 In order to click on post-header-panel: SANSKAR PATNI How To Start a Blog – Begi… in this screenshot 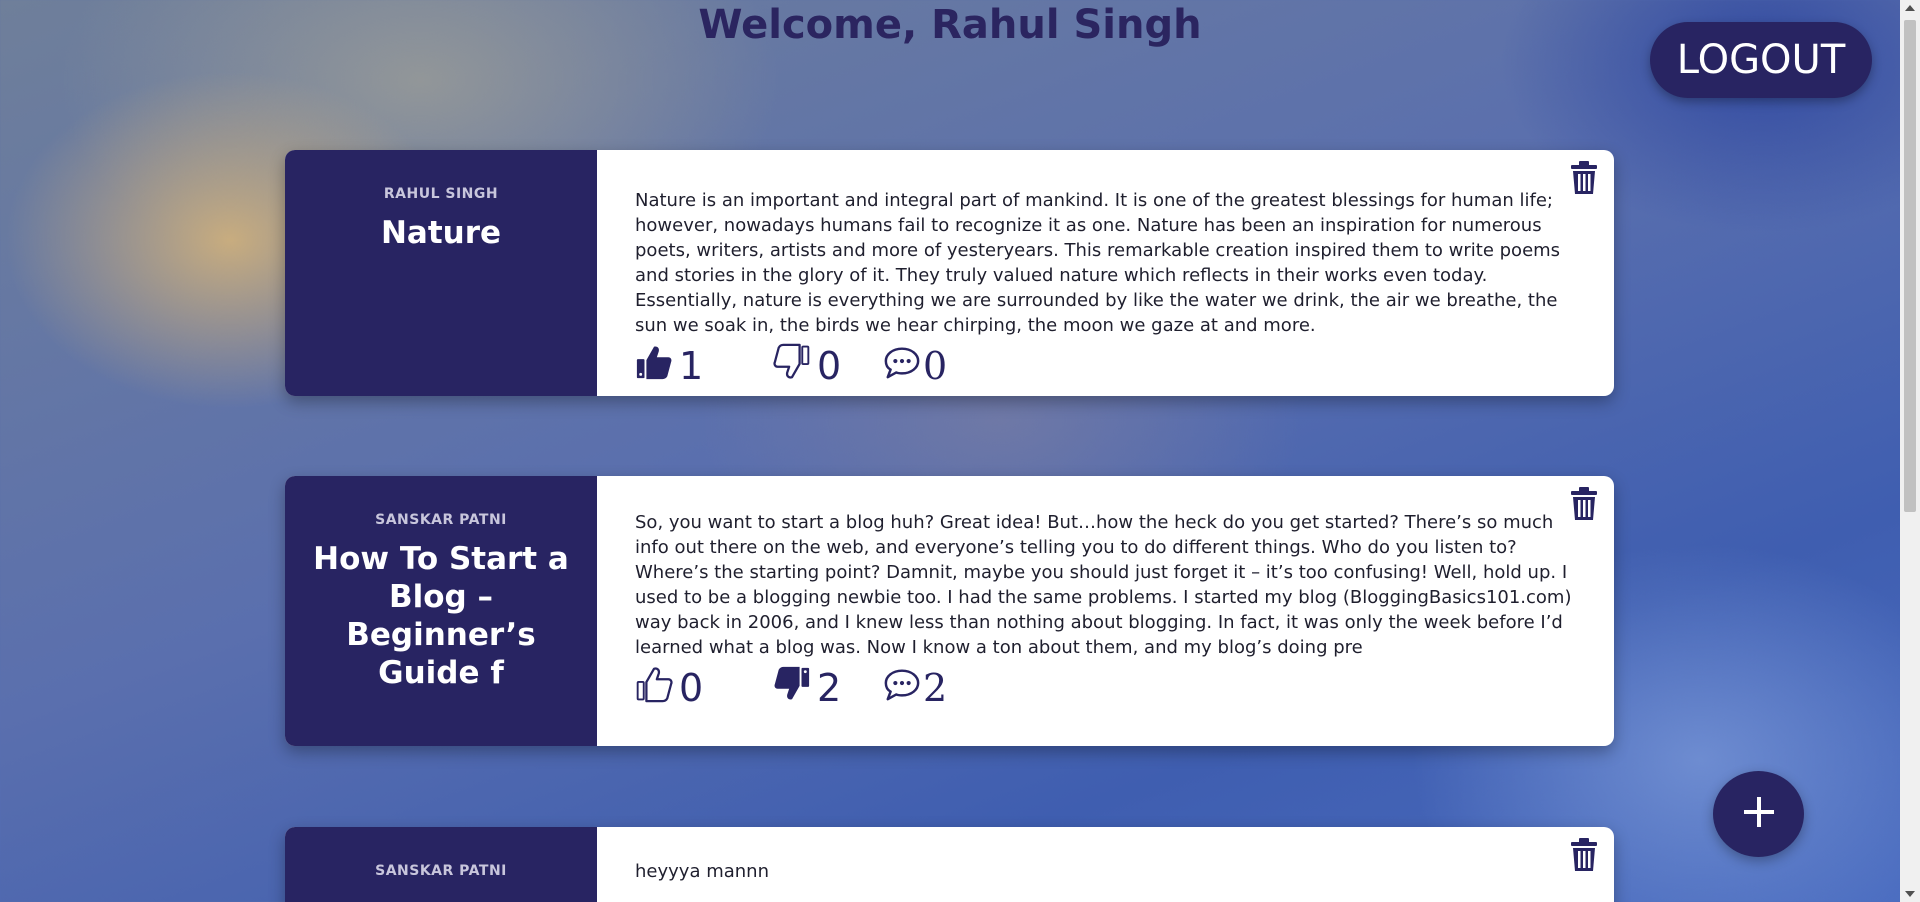, I will do `click(441, 611)`.